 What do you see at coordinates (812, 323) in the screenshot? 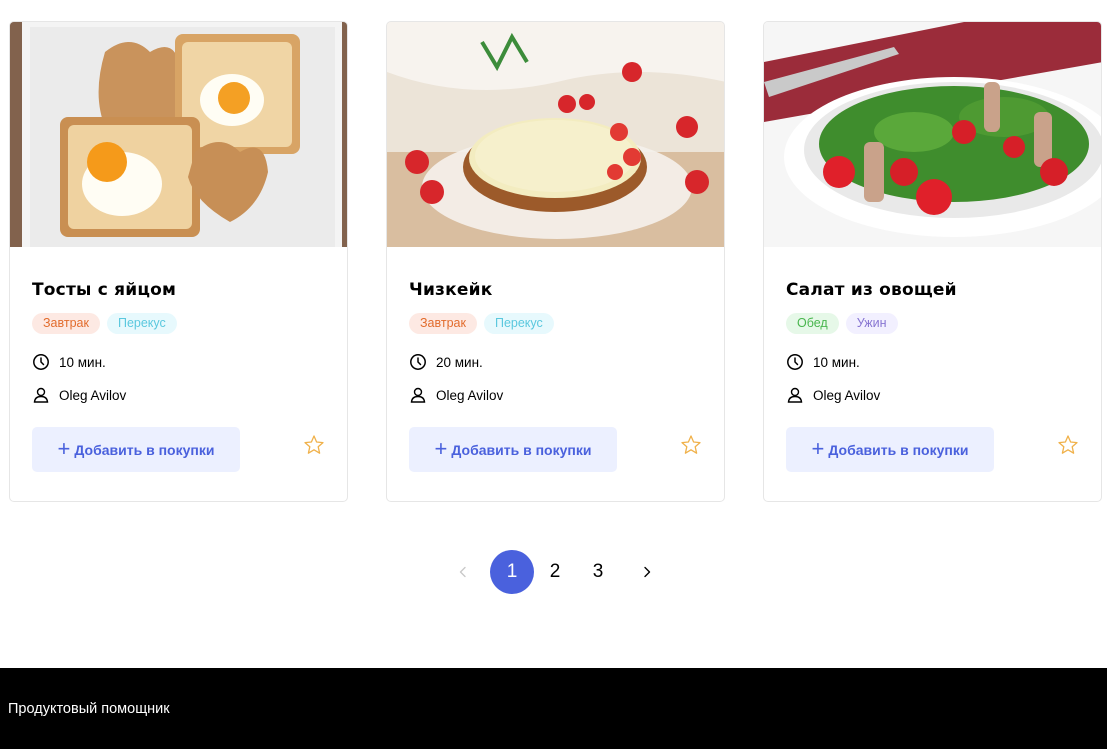
I see `tag-lunch: Обед` at bounding box center [812, 323].